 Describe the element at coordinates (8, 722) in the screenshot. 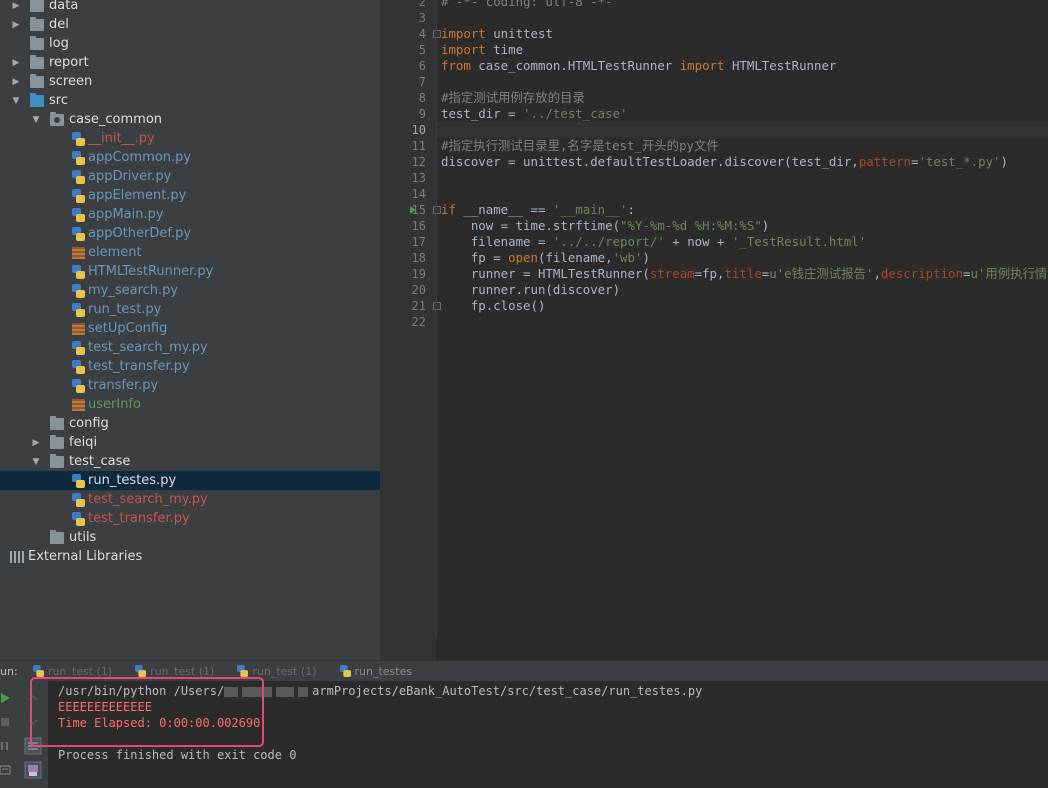

I see `stop-icon` at that location.